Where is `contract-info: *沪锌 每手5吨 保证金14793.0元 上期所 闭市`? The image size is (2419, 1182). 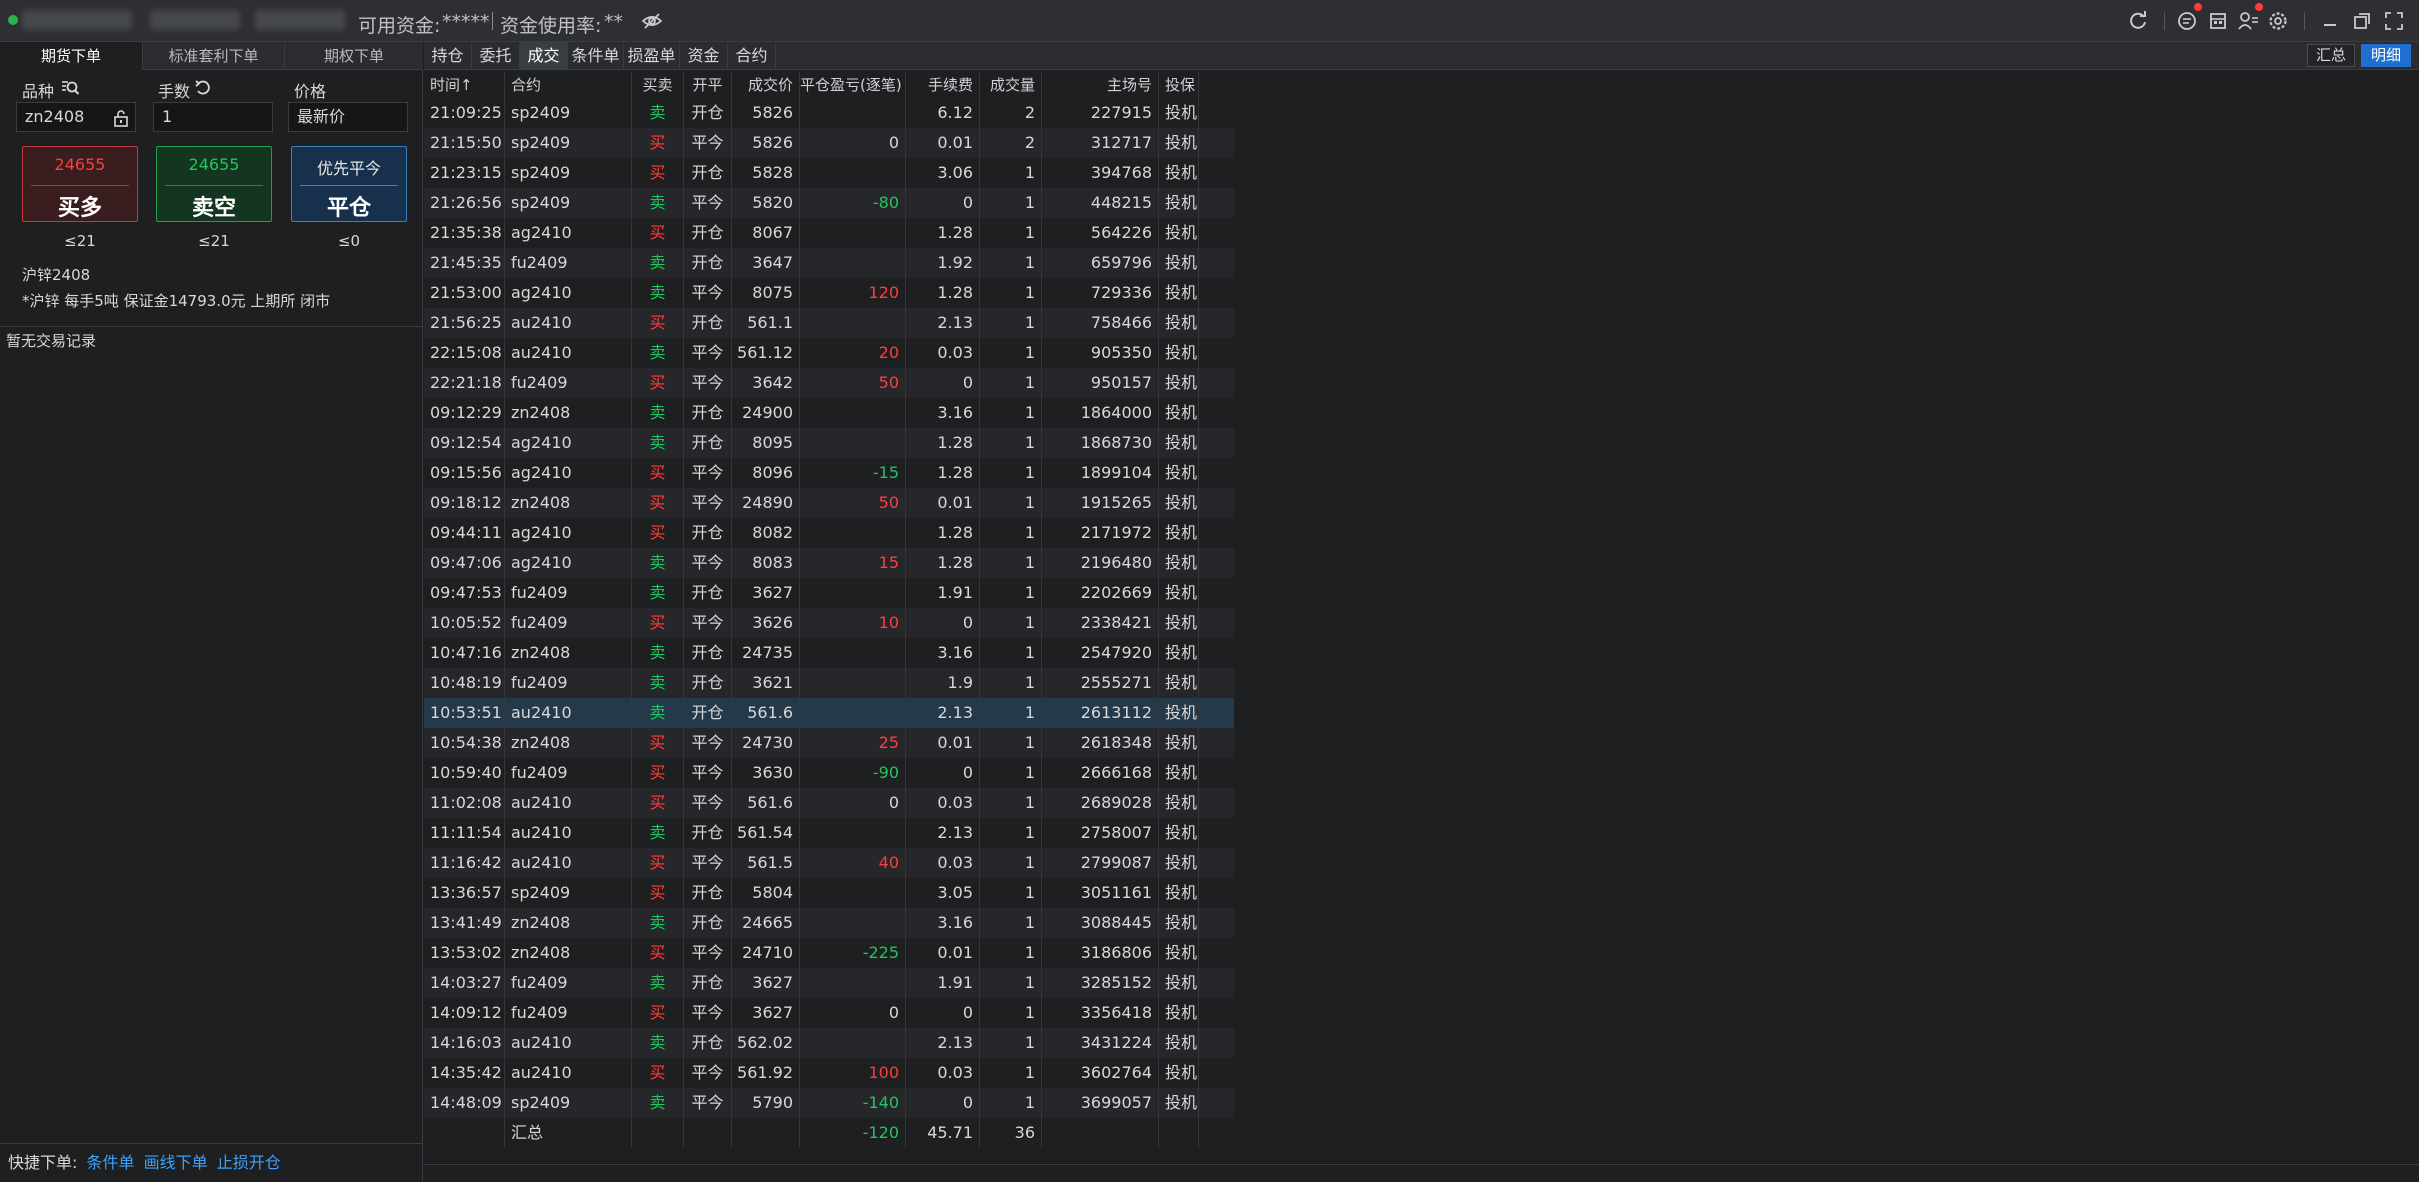
contract-info: *沪锌 每手5吨 保证金14793.0元 上期所 闭市 is located at coordinates (176, 301).